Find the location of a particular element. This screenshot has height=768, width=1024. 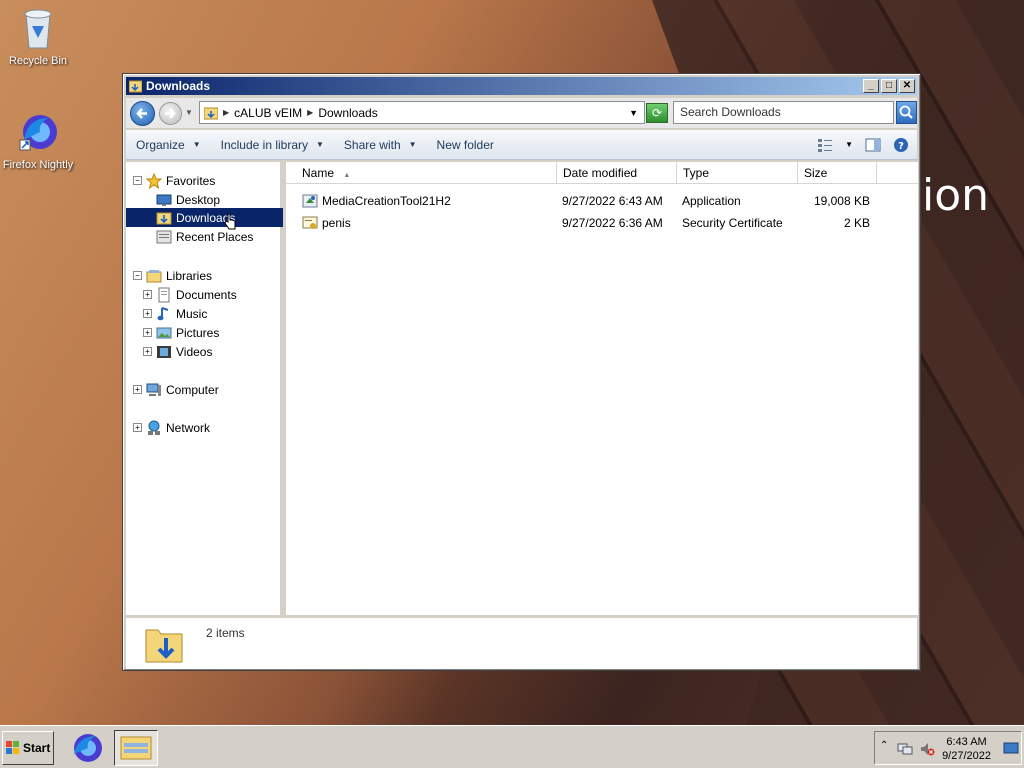

taskbar-firefox-nightly is located at coordinates (88, 748).